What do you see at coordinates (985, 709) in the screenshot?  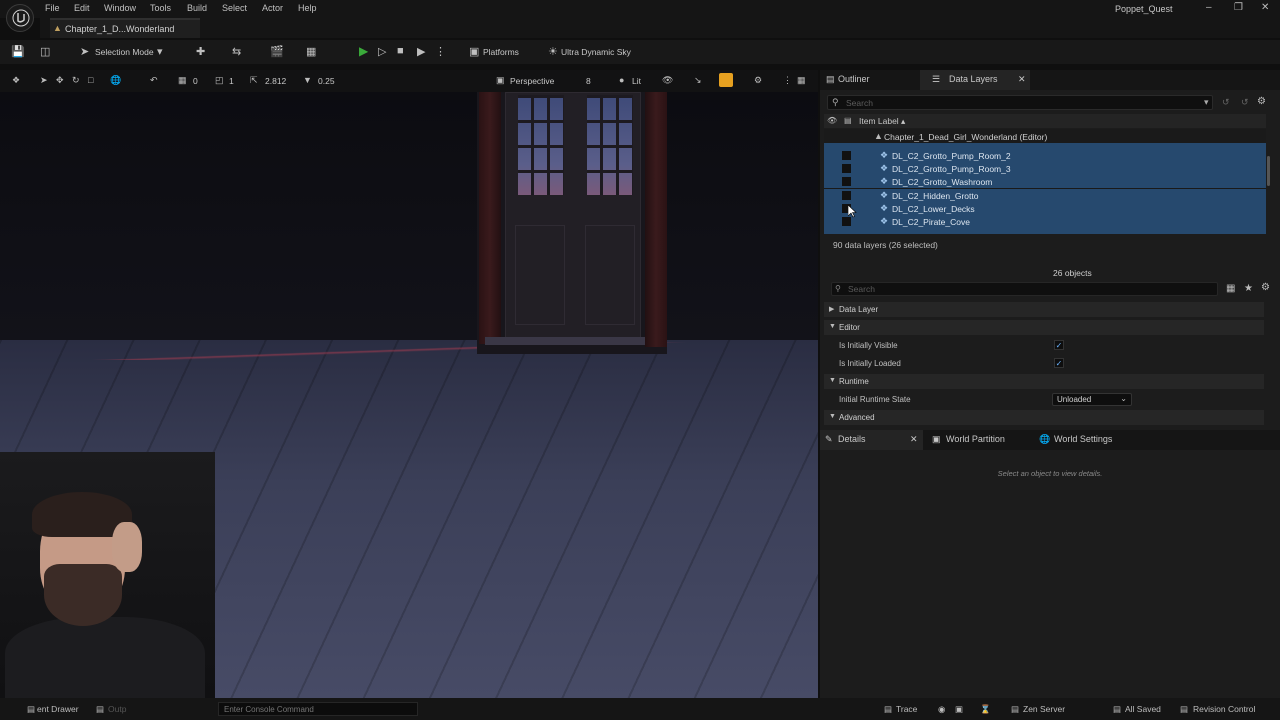 I see `derived-data-icon: ⌛` at bounding box center [985, 709].